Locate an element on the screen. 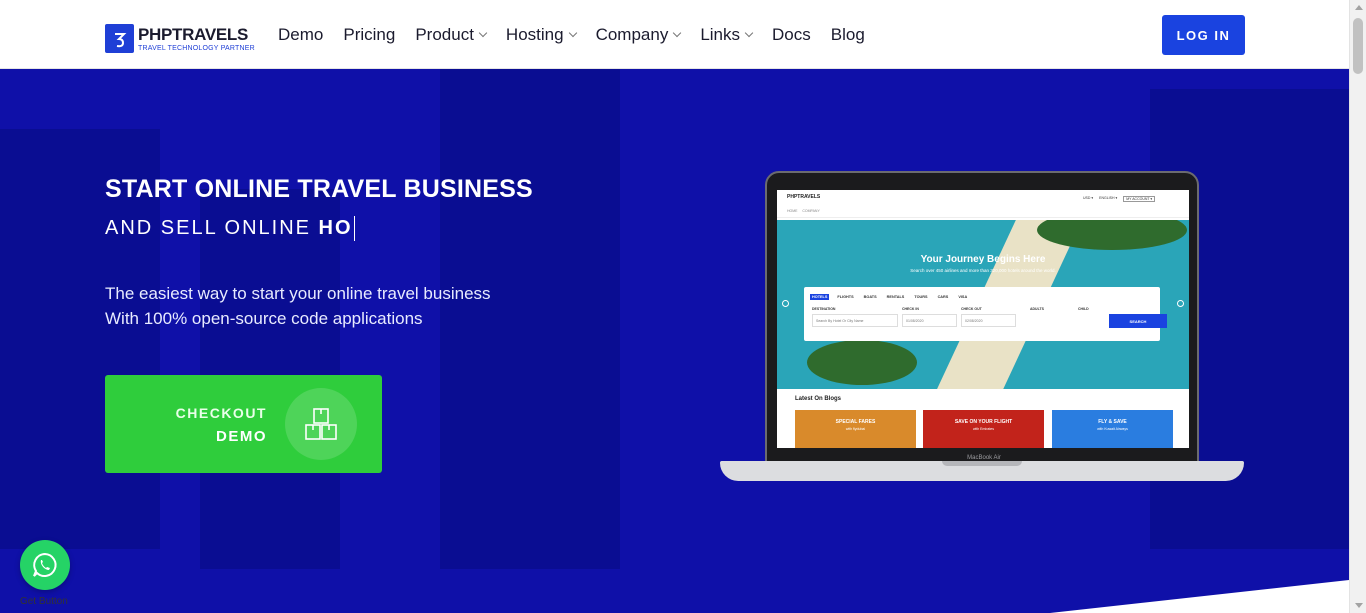  login-button: LOG IN is located at coordinates (1203, 35).